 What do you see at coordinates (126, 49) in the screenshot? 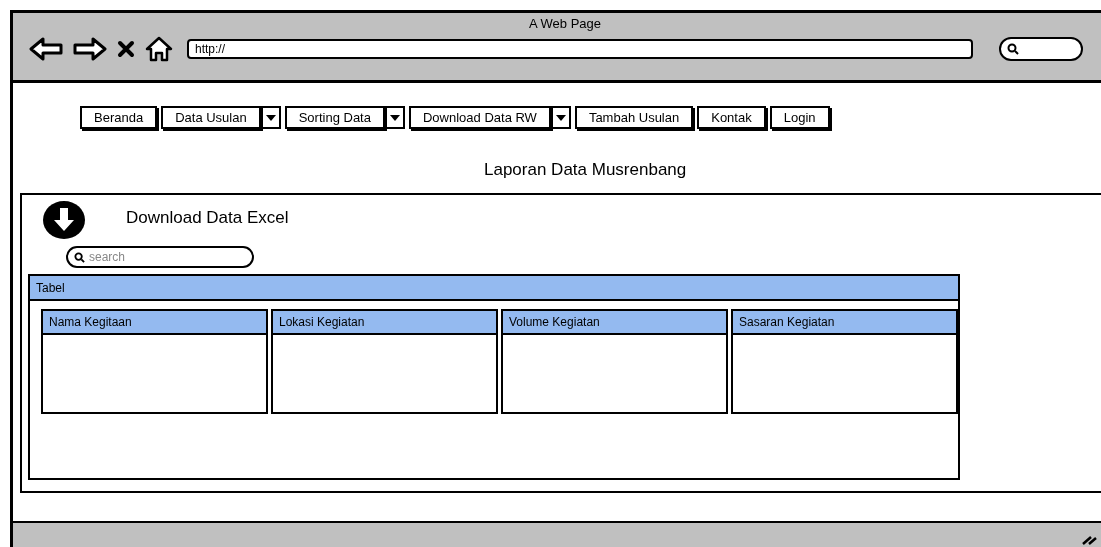
I see `close-icon` at bounding box center [126, 49].